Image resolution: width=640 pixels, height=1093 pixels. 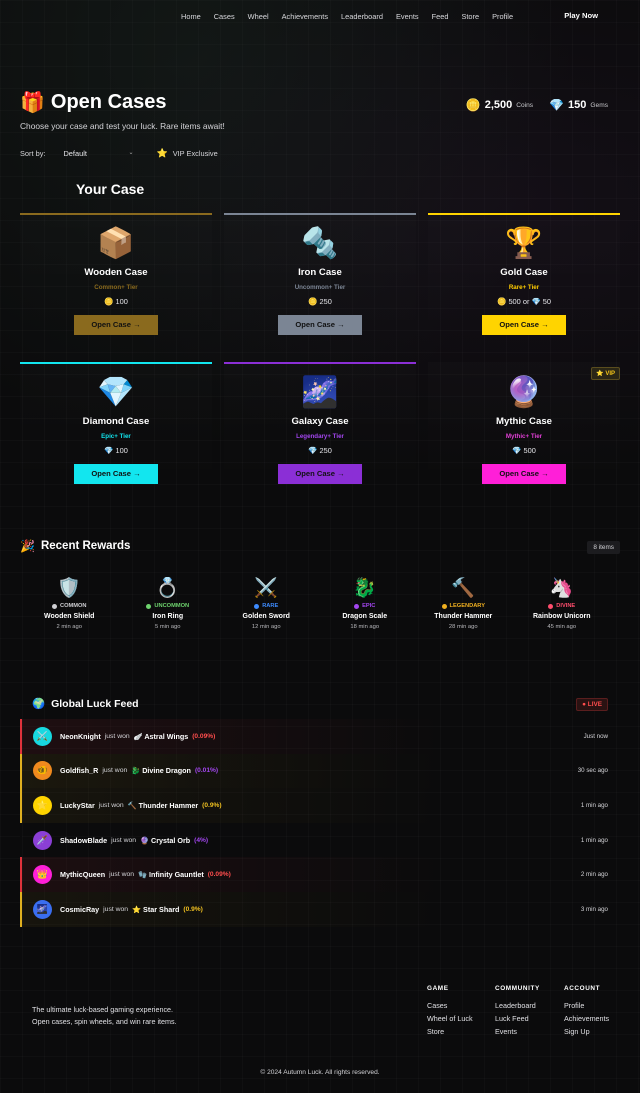 What do you see at coordinates (320, 1072) in the screenshot?
I see `copyright: © 2024 Autumn Luck. All rights reserved.` at bounding box center [320, 1072].